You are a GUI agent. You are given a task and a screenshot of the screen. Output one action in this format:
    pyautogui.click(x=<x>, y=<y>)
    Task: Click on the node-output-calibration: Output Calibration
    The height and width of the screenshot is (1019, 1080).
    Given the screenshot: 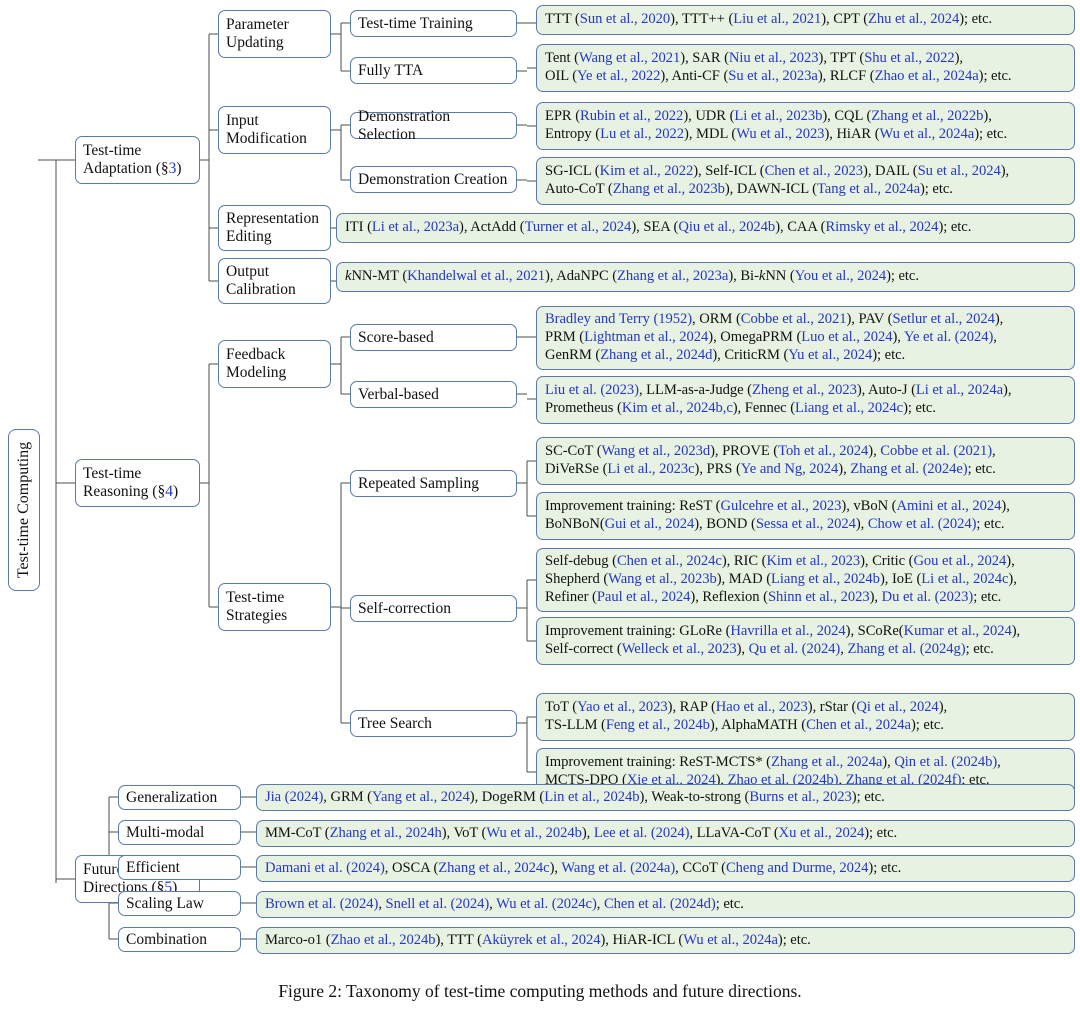 What is the action you would take?
    pyautogui.click(x=274, y=281)
    